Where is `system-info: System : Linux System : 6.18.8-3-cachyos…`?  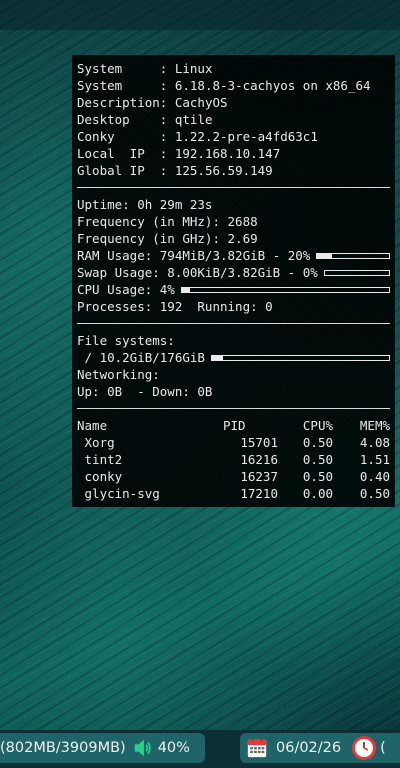
system-info: System : Linux System : 6.18.8-3-cachyos… is located at coordinates (233, 119).